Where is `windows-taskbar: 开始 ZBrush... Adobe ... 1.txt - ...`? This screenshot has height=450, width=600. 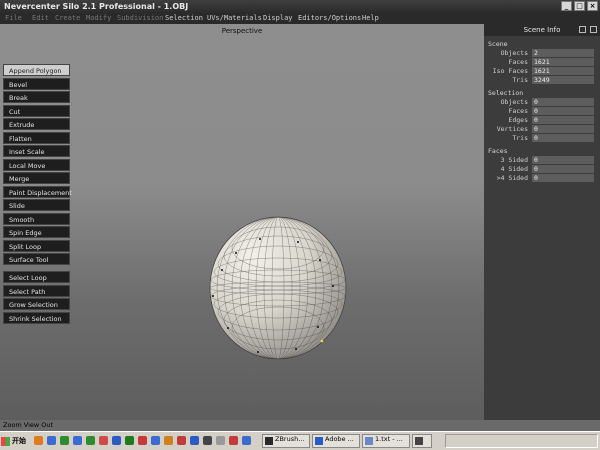
windows-taskbar: 开始 ZBrush... Adobe ... 1.txt - ... is located at coordinates (300, 440).